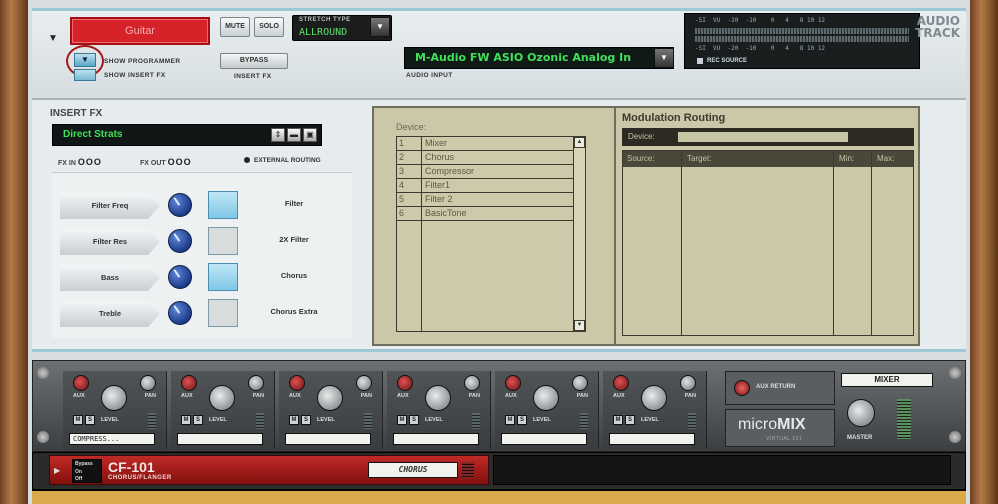 Image resolution: width=998 pixels, height=504 pixels. What do you see at coordinates (260, 421) in the screenshot?
I see `channel-meter` at bounding box center [260, 421].